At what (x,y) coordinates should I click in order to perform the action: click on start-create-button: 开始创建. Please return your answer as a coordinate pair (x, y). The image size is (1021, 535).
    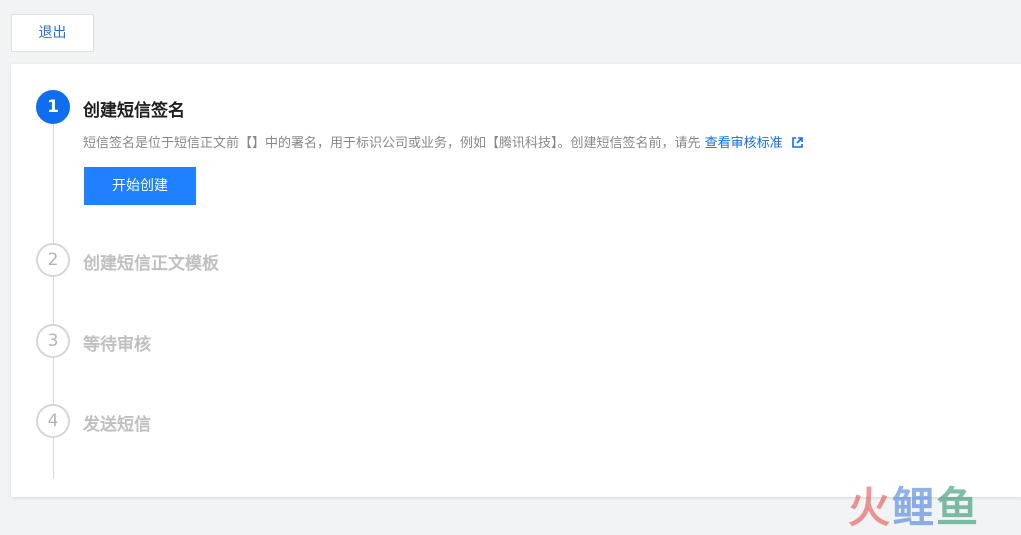
    Looking at the image, I should click on (140, 186).